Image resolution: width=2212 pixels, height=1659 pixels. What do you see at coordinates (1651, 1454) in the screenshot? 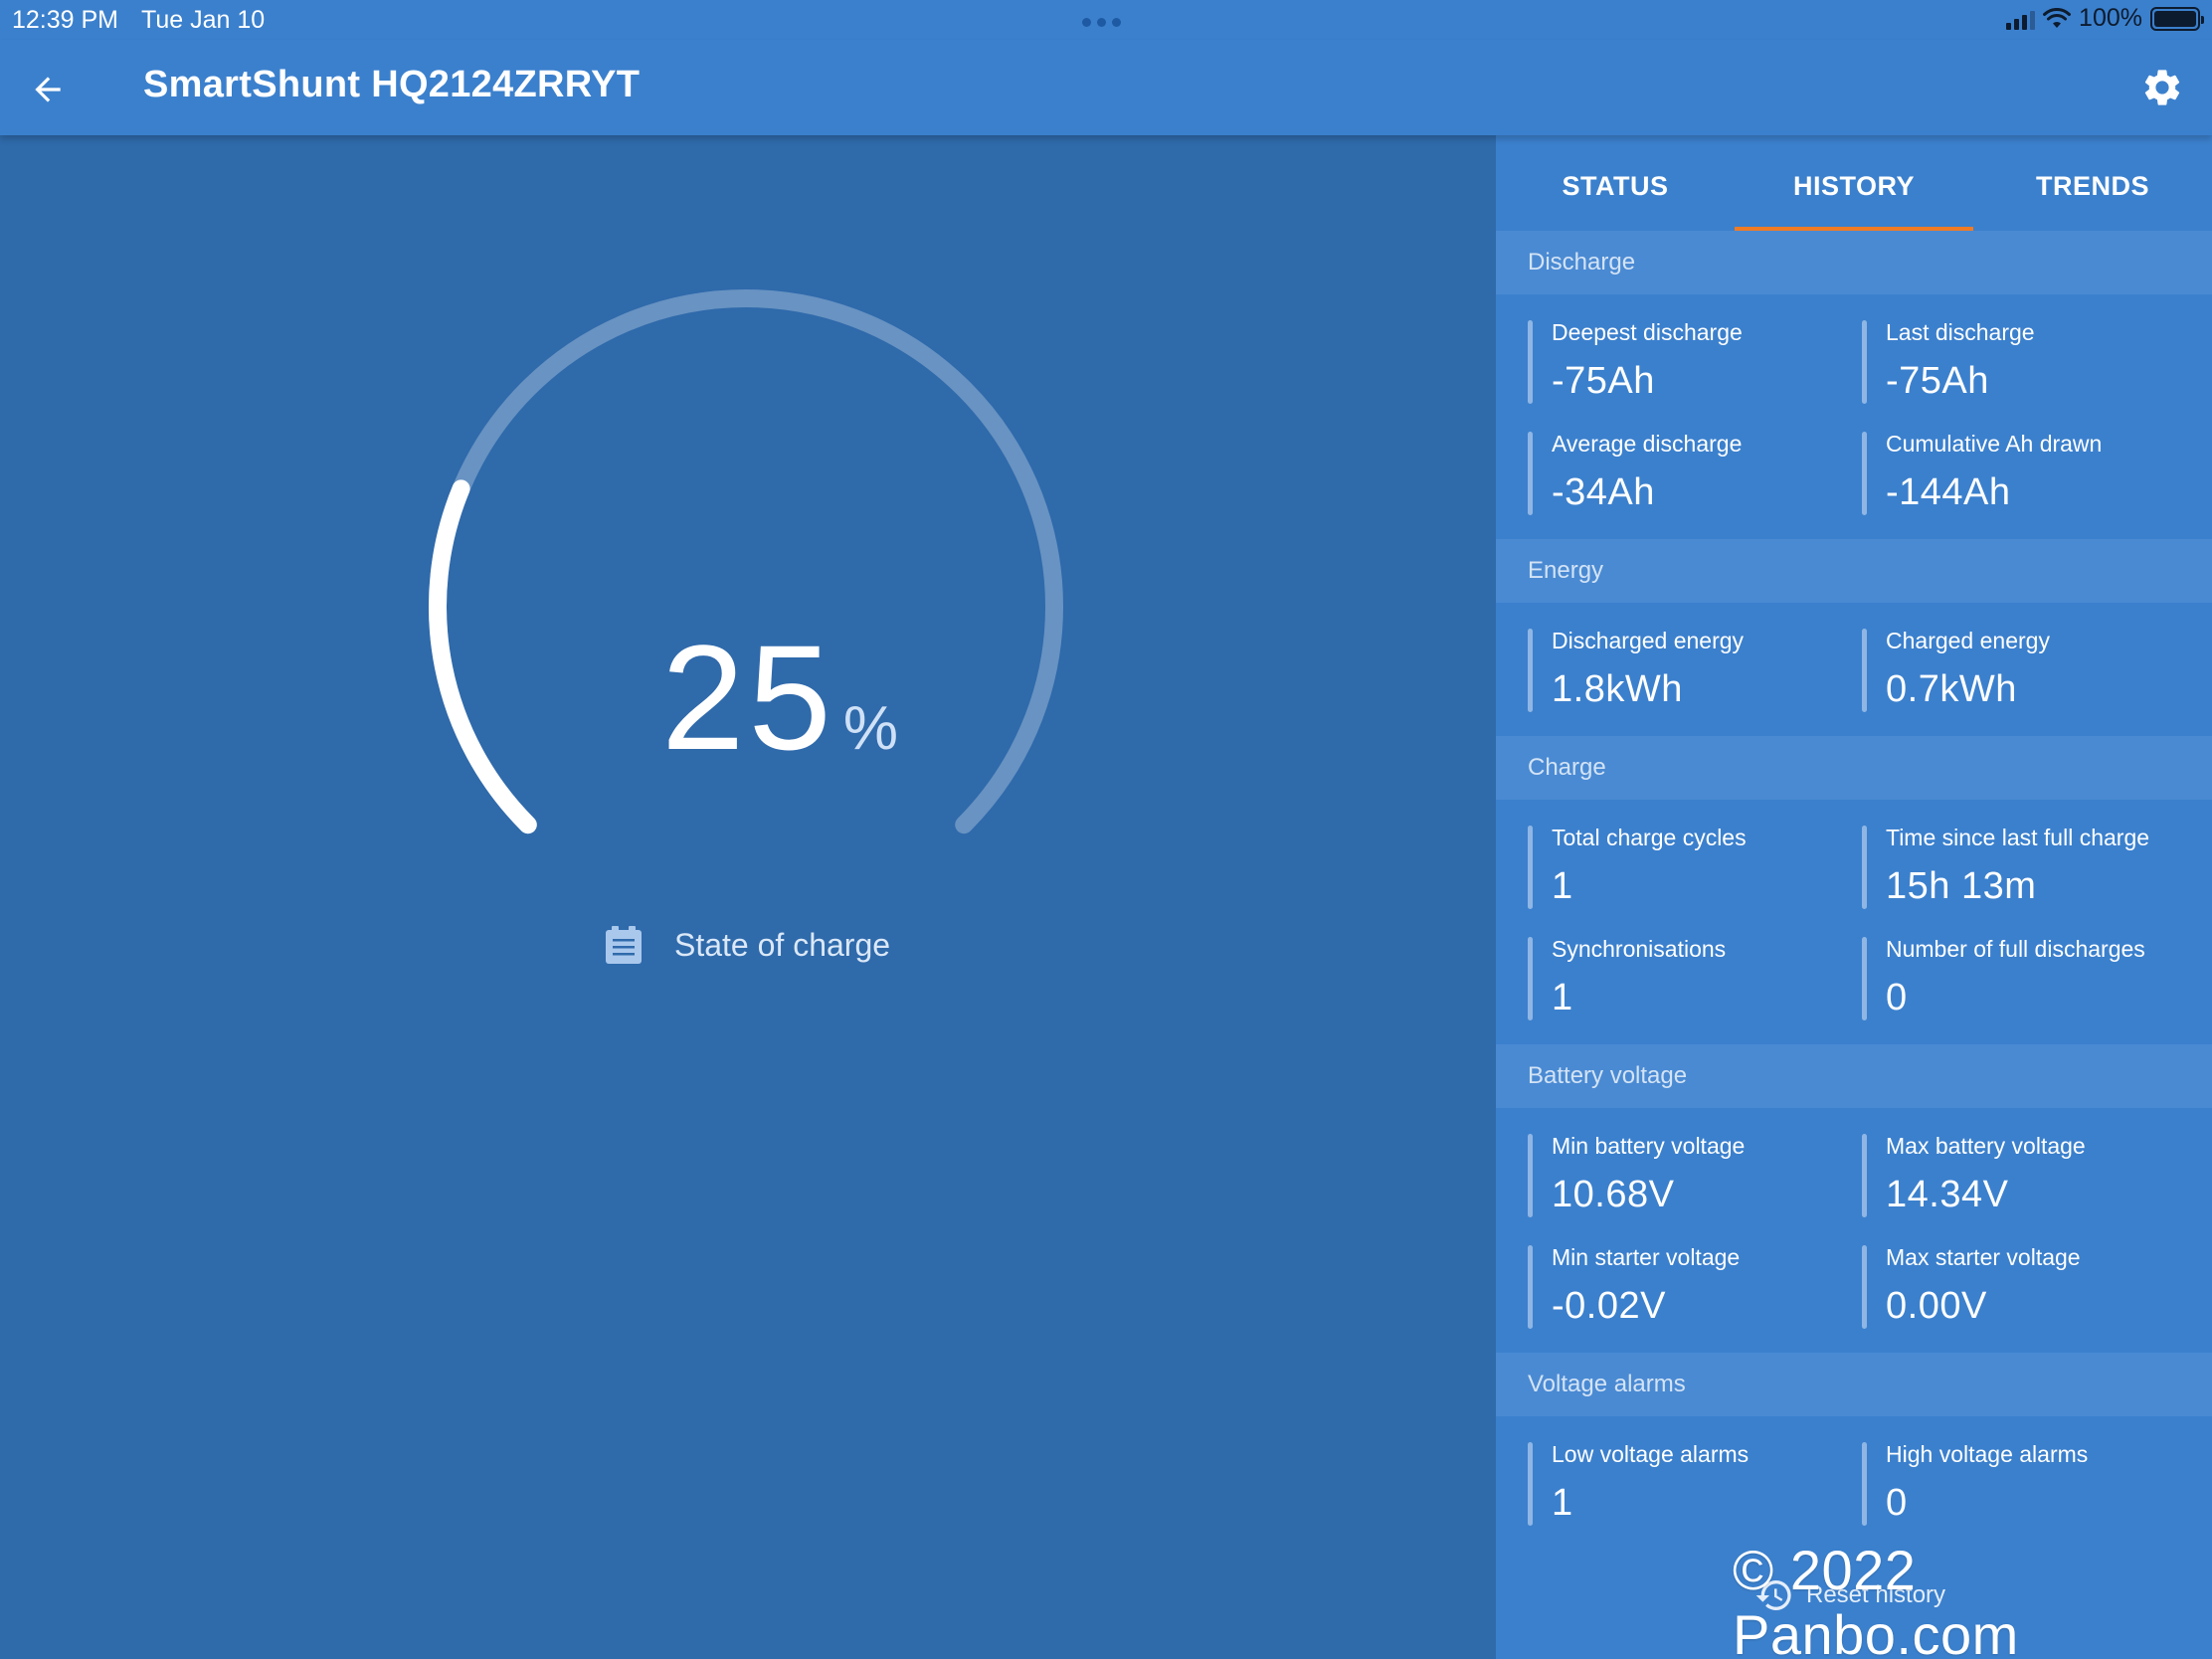
I see `metric-label: Low voltage alarms` at bounding box center [1651, 1454].